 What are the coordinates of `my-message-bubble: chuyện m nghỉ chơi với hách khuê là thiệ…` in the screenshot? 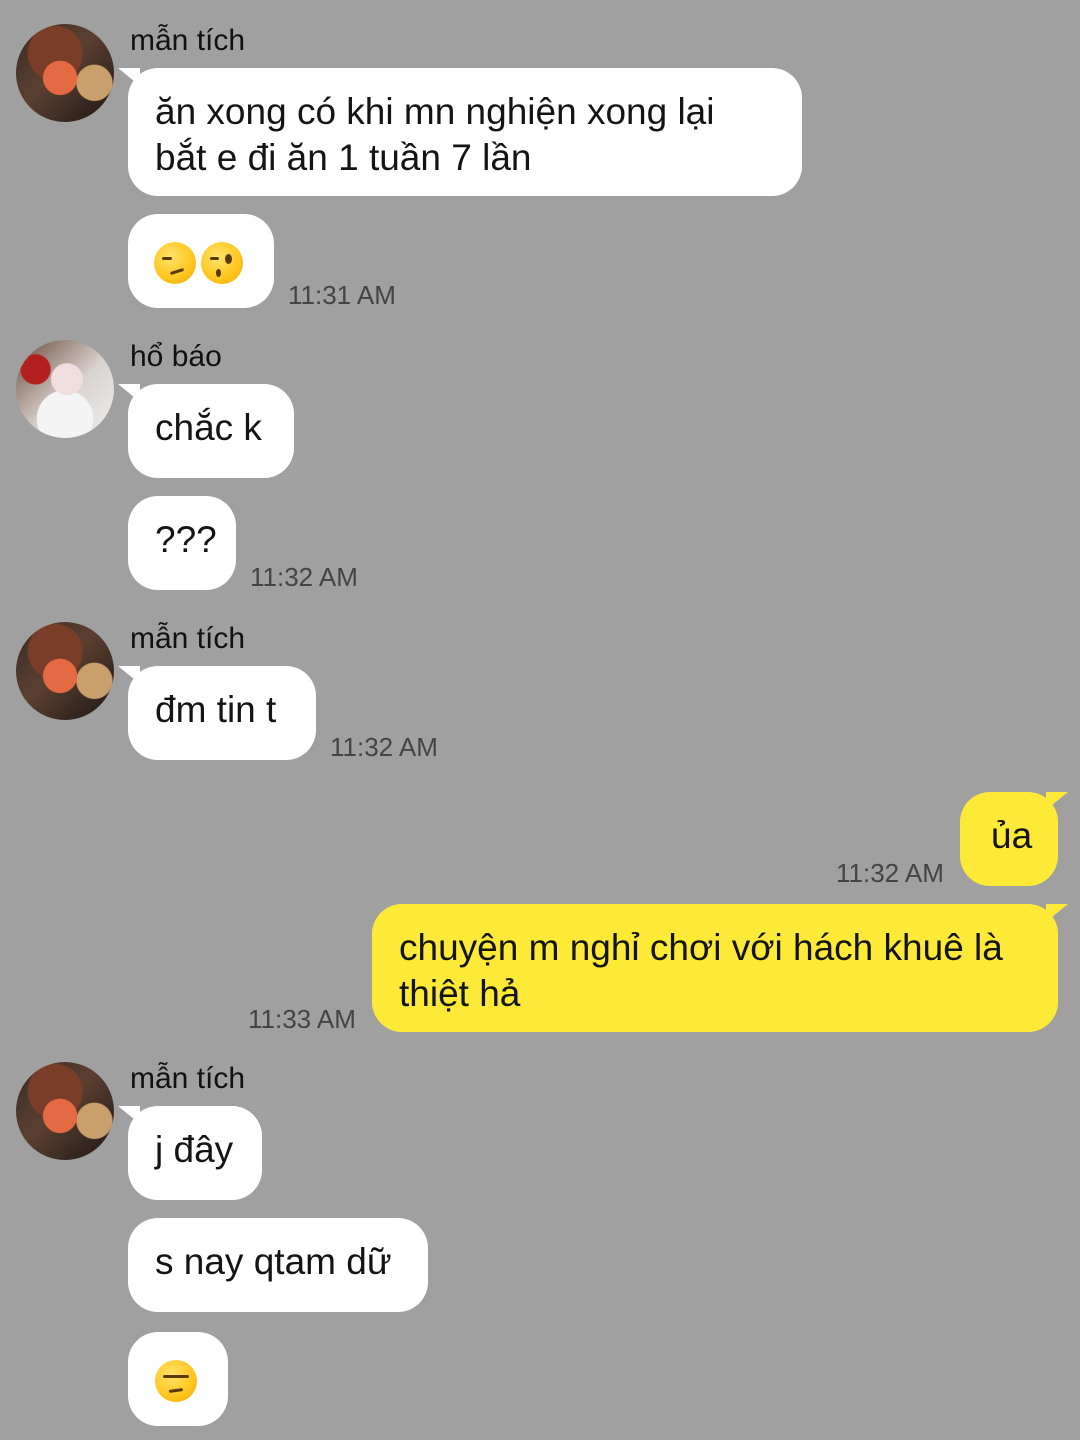 It's located at (720, 968).